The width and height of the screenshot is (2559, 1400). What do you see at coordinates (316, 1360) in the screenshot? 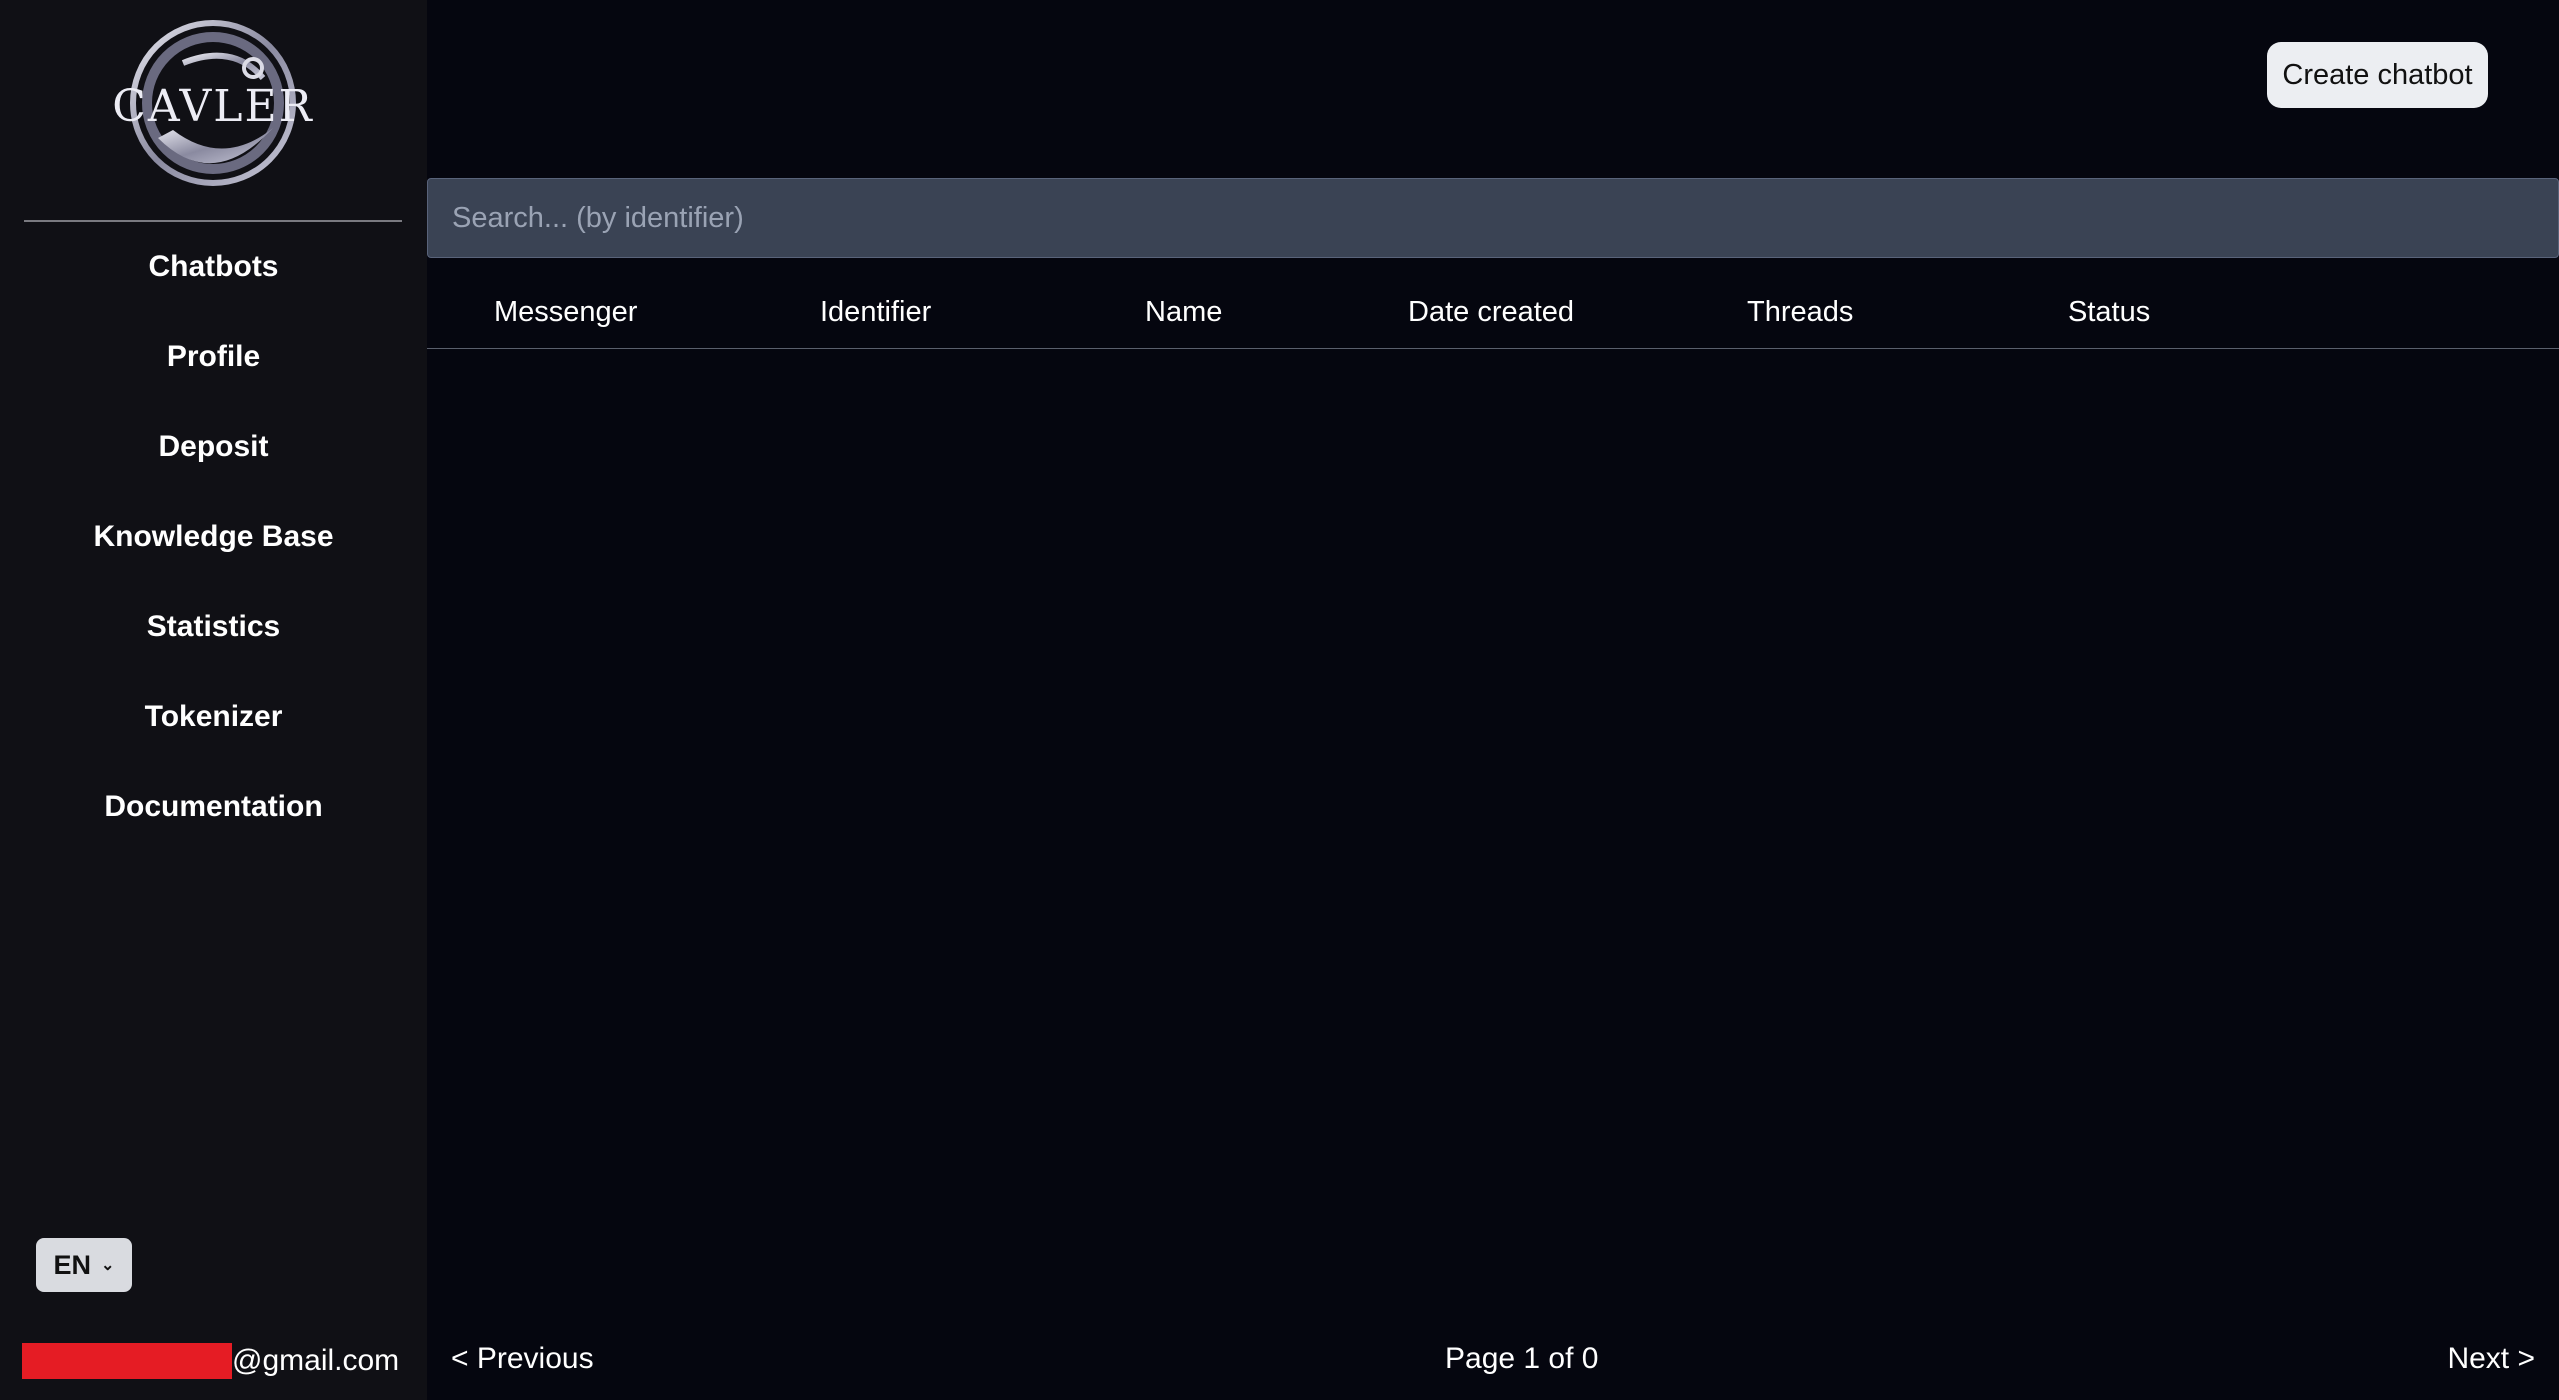
I see `email-domain: @gmail.com` at bounding box center [316, 1360].